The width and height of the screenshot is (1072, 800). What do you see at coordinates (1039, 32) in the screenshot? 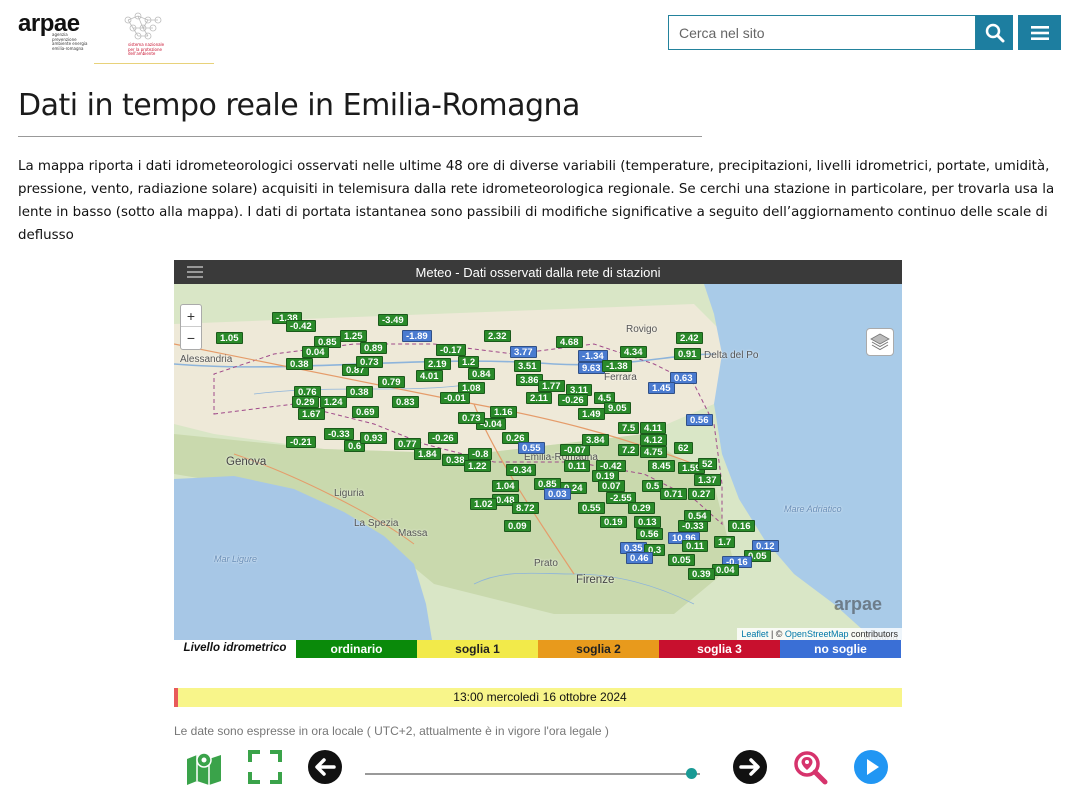
I see `menu-button` at bounding box center [1039, 32].